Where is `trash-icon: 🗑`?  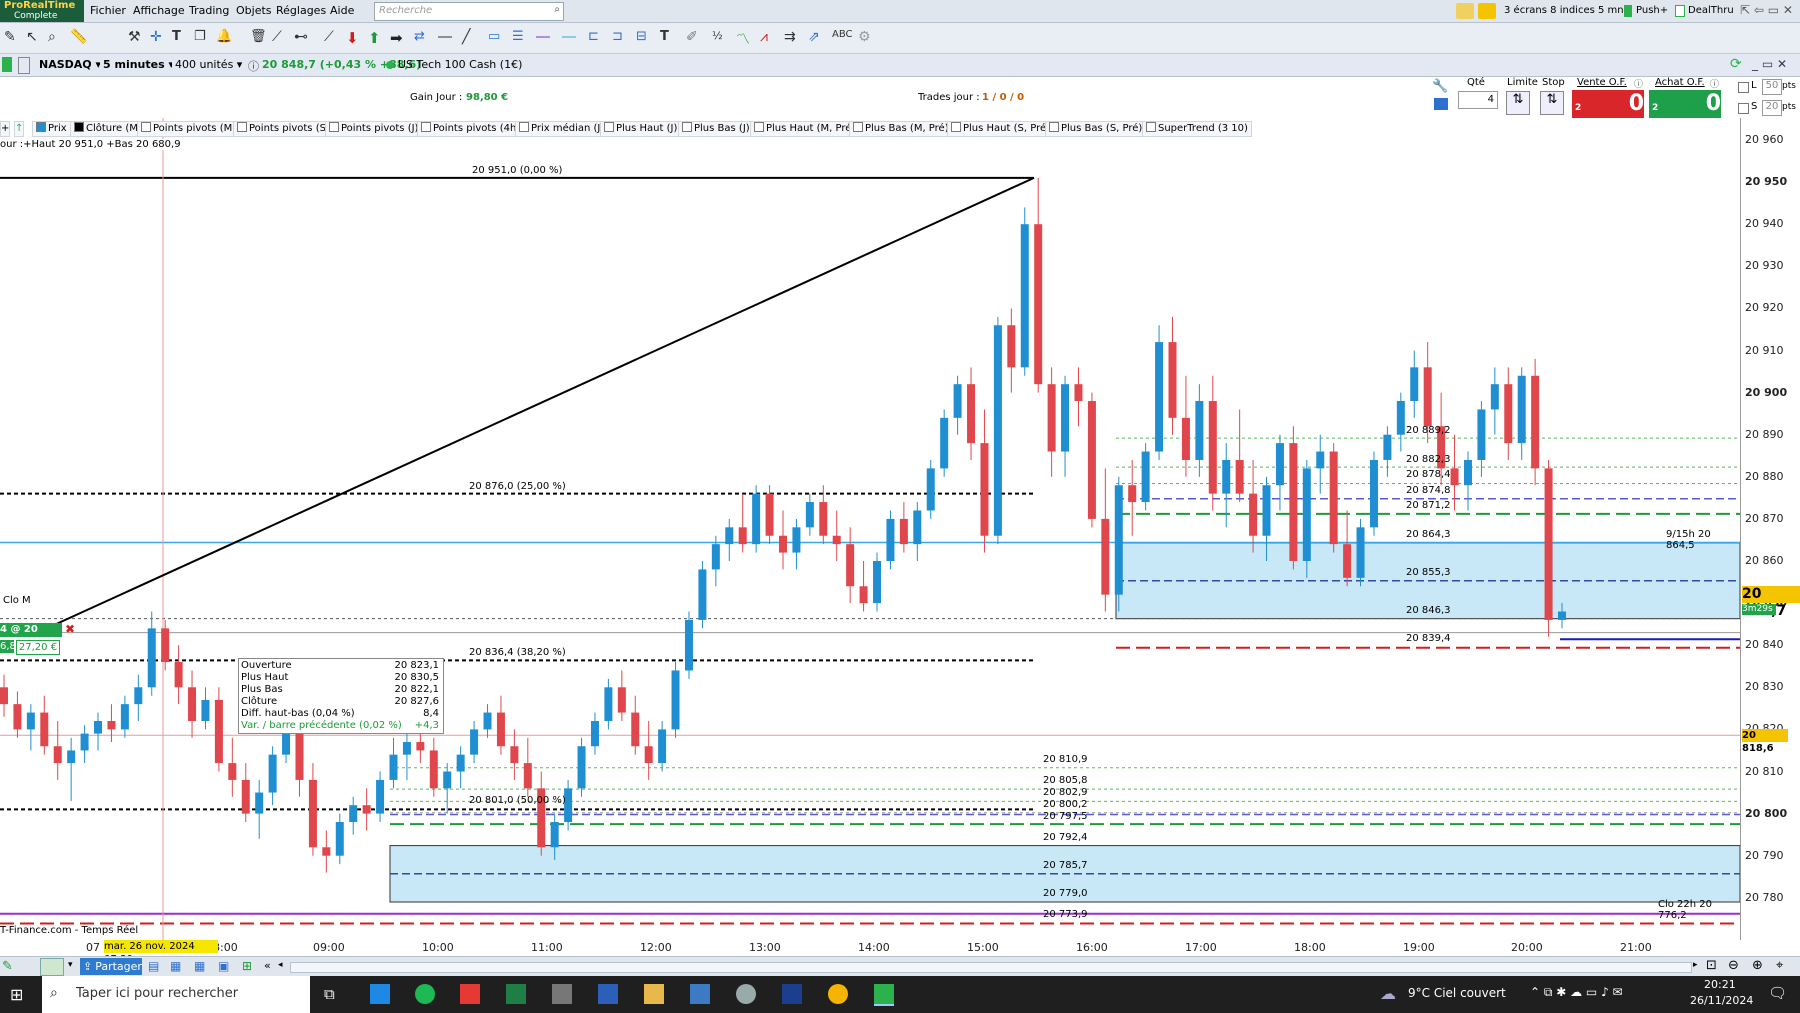 trash-icon: 🗑 is located at coordinates (258, 37).